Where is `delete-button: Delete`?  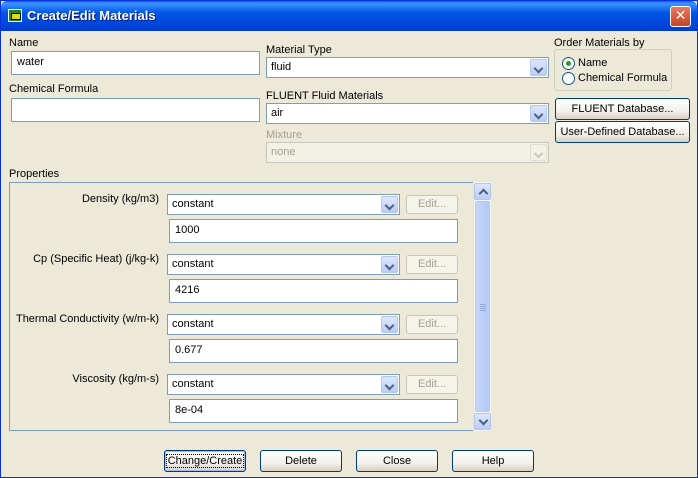
delete-button: Delete is located at coordinates (301, 461).